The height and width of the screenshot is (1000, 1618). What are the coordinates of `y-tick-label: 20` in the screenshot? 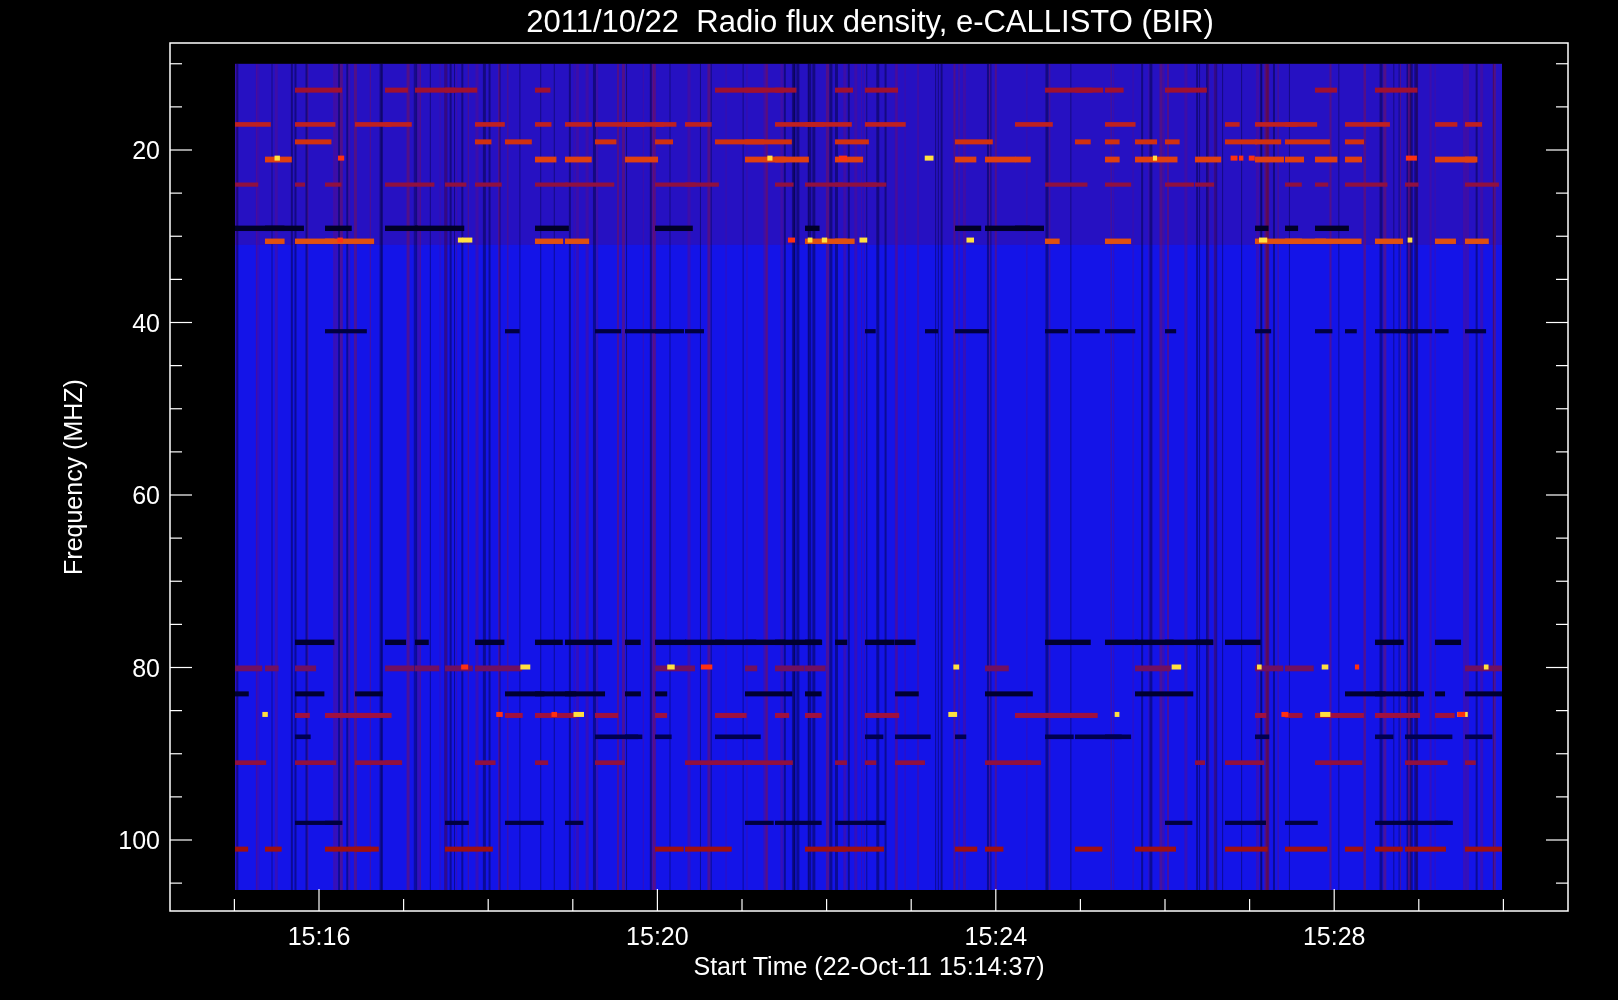 It's located at (146, 150).